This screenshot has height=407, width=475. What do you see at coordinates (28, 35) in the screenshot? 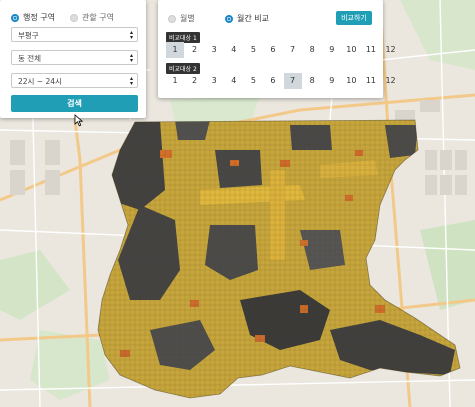
I see `district-select-value: 부평구` at bounding box center [28, 35].